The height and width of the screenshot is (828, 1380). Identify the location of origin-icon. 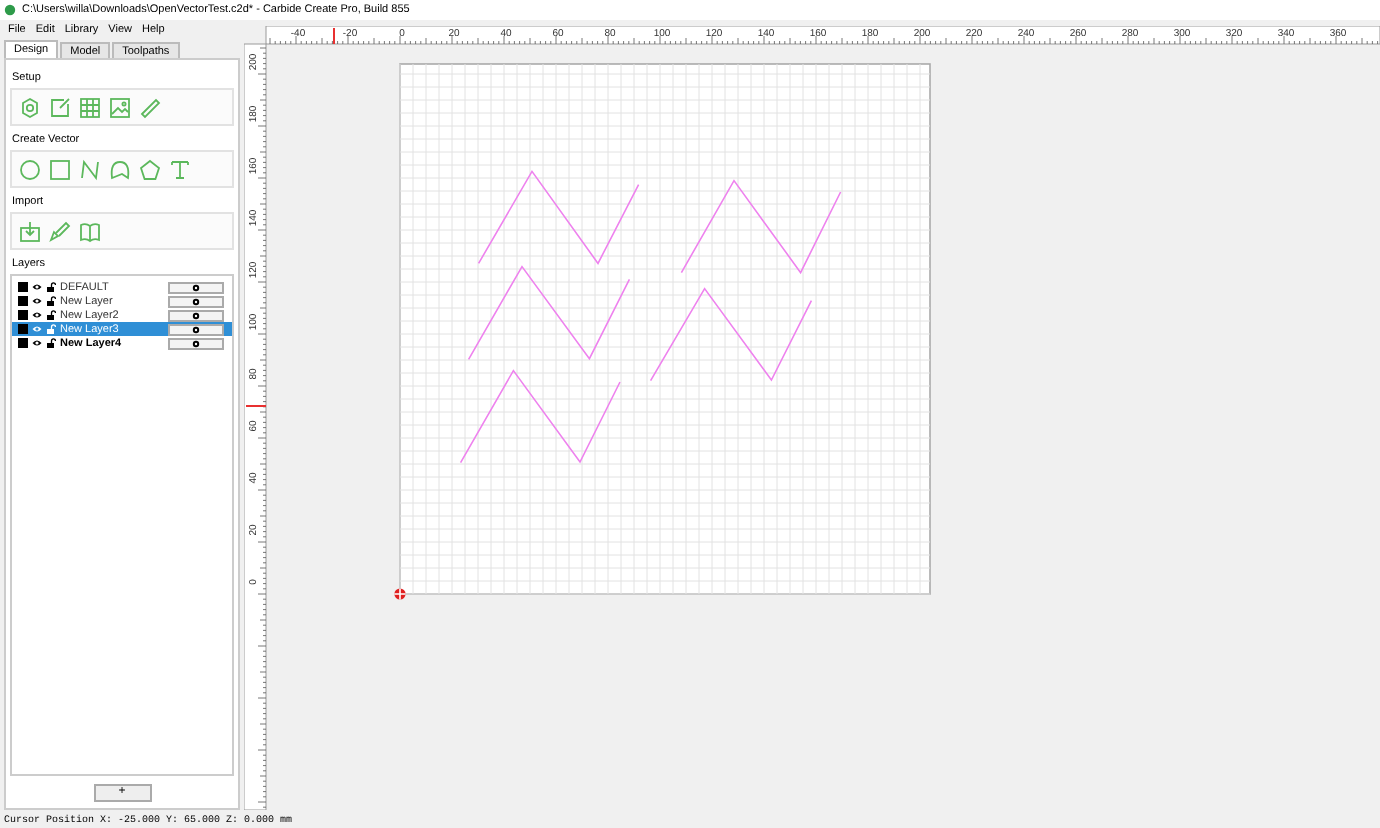
(400, 594).